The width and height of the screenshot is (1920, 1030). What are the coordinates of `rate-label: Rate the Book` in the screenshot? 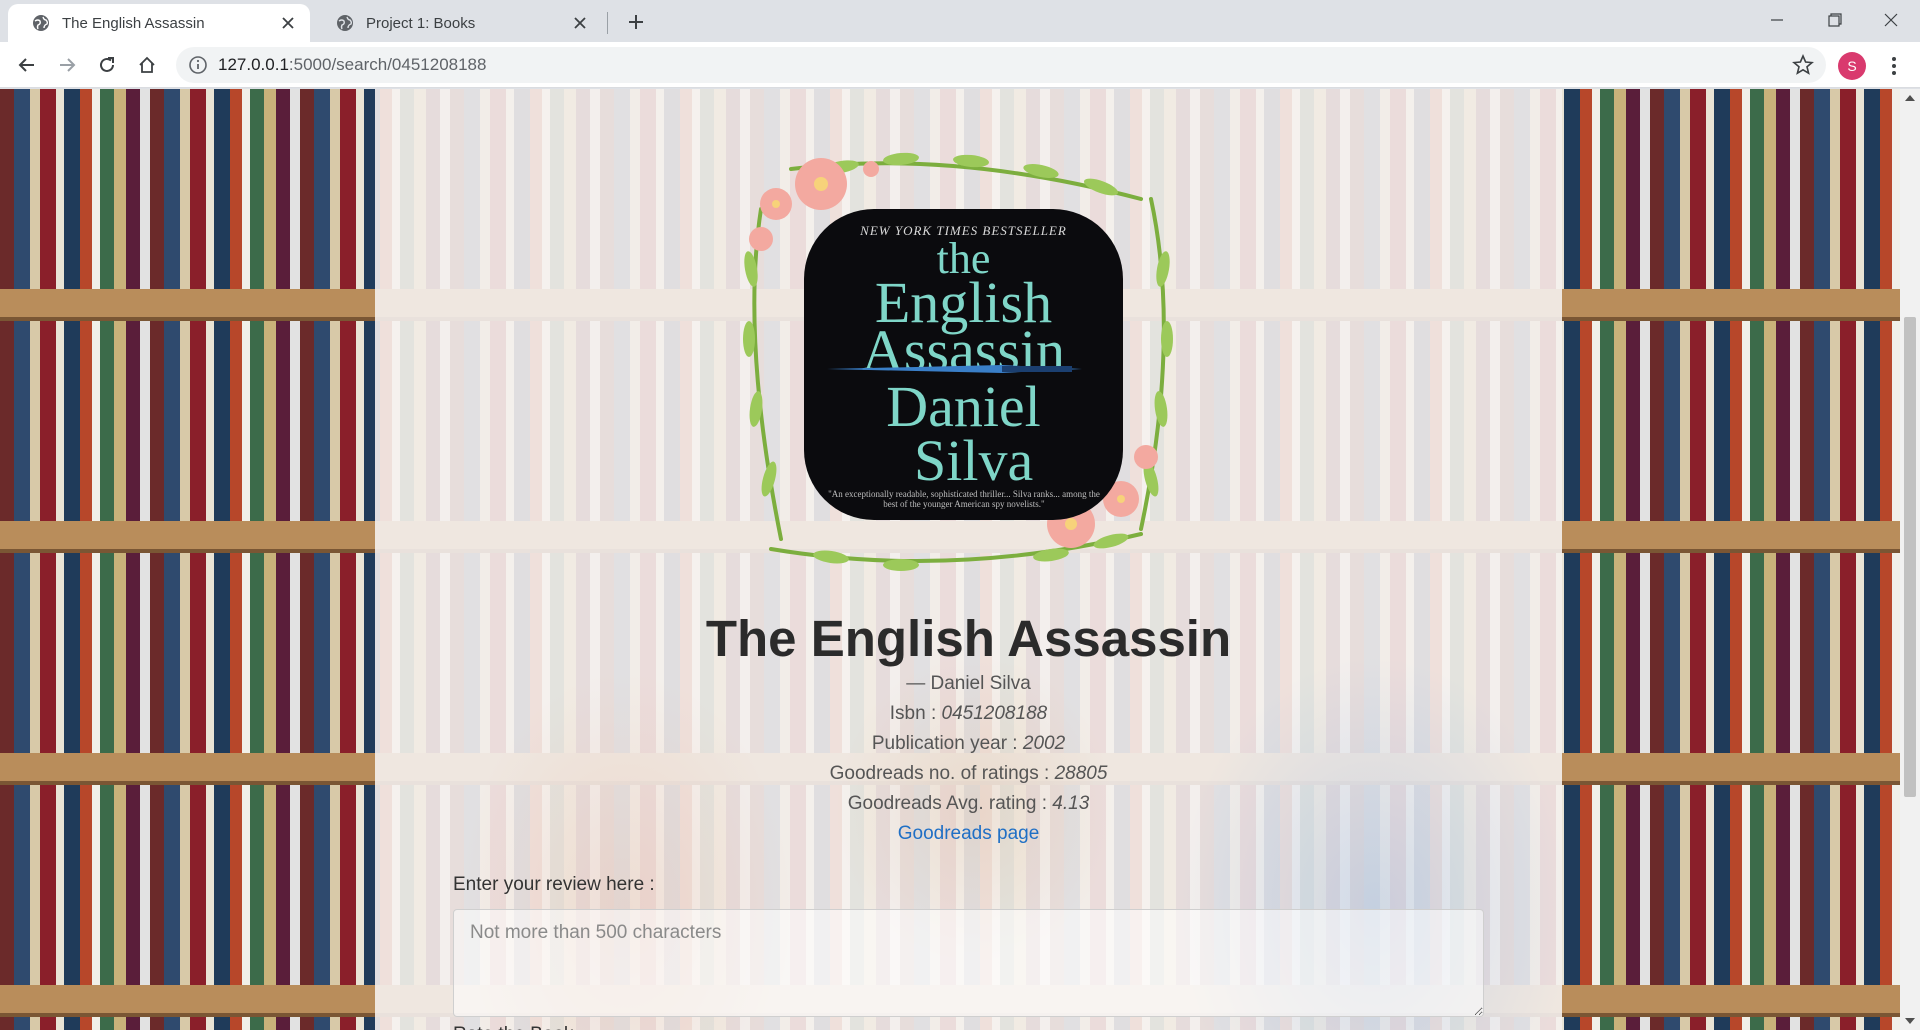 It's located at (513, 1025).